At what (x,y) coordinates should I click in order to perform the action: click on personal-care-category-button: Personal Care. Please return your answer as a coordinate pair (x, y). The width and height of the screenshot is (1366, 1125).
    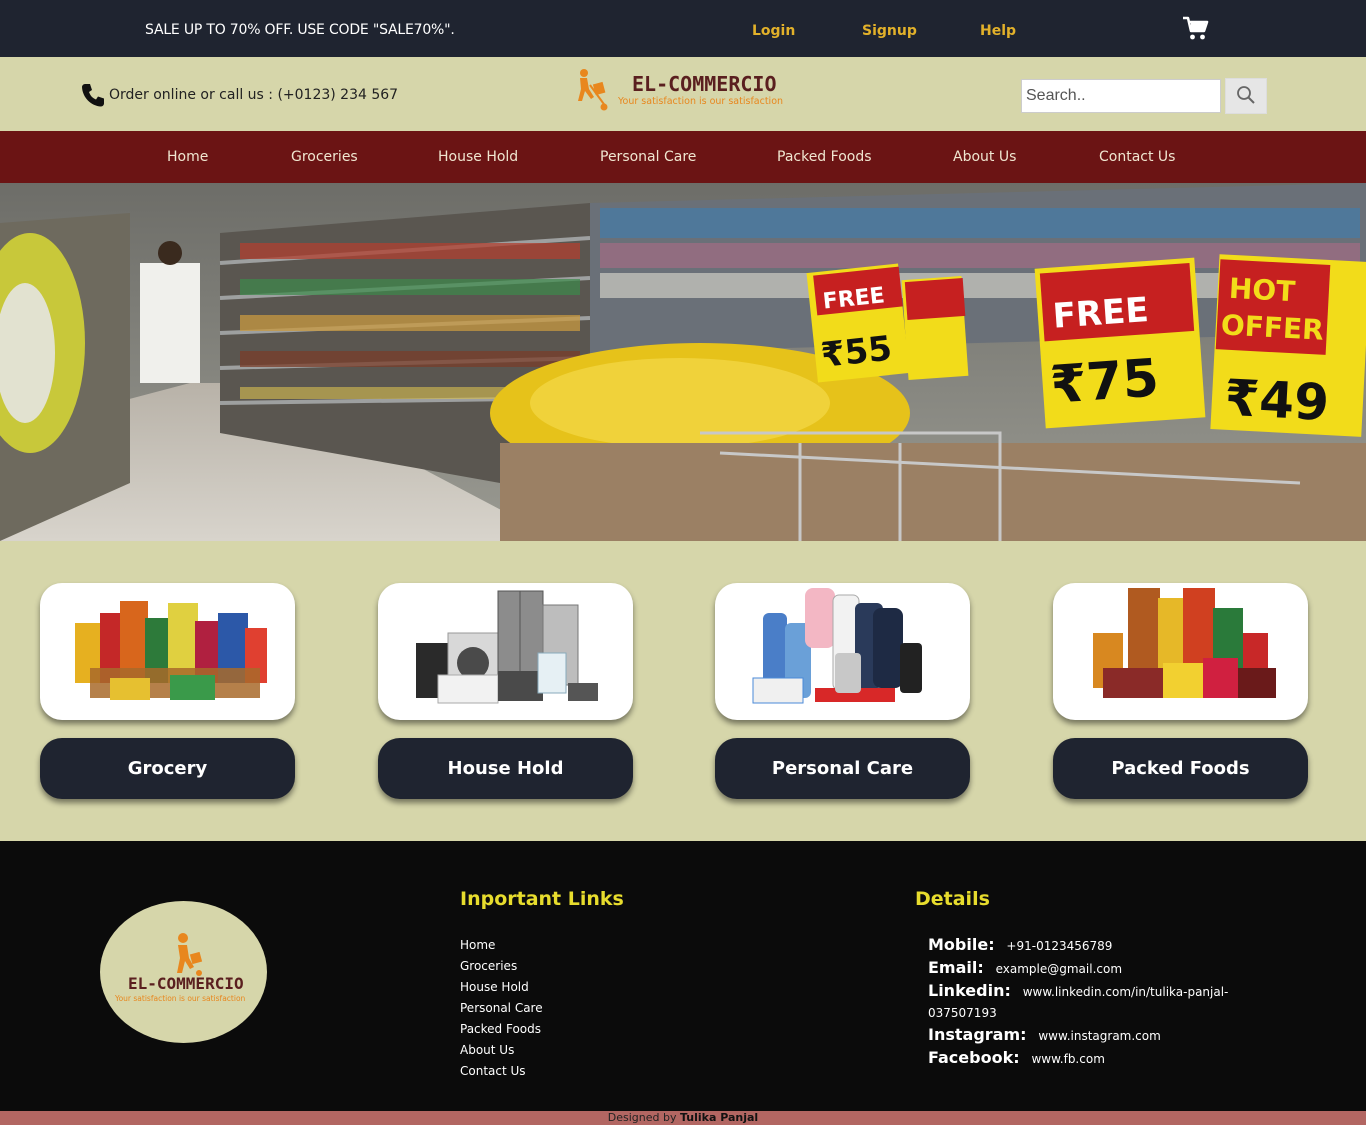
    Looking at the image, I should click on (842, 768).